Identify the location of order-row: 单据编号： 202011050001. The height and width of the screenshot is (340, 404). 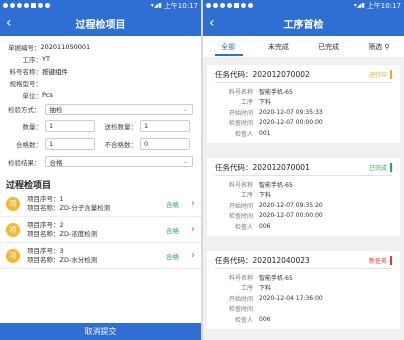
(100, 47).